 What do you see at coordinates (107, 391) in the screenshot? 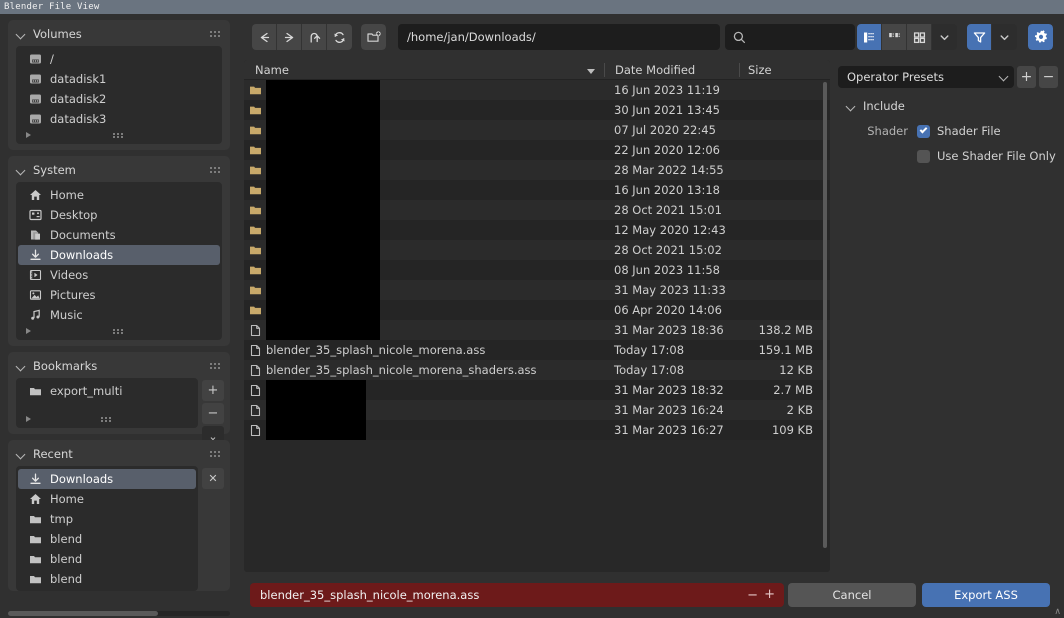
I see `sidebar-item-export-multi: export_multi` at bounding box center [107, 391].